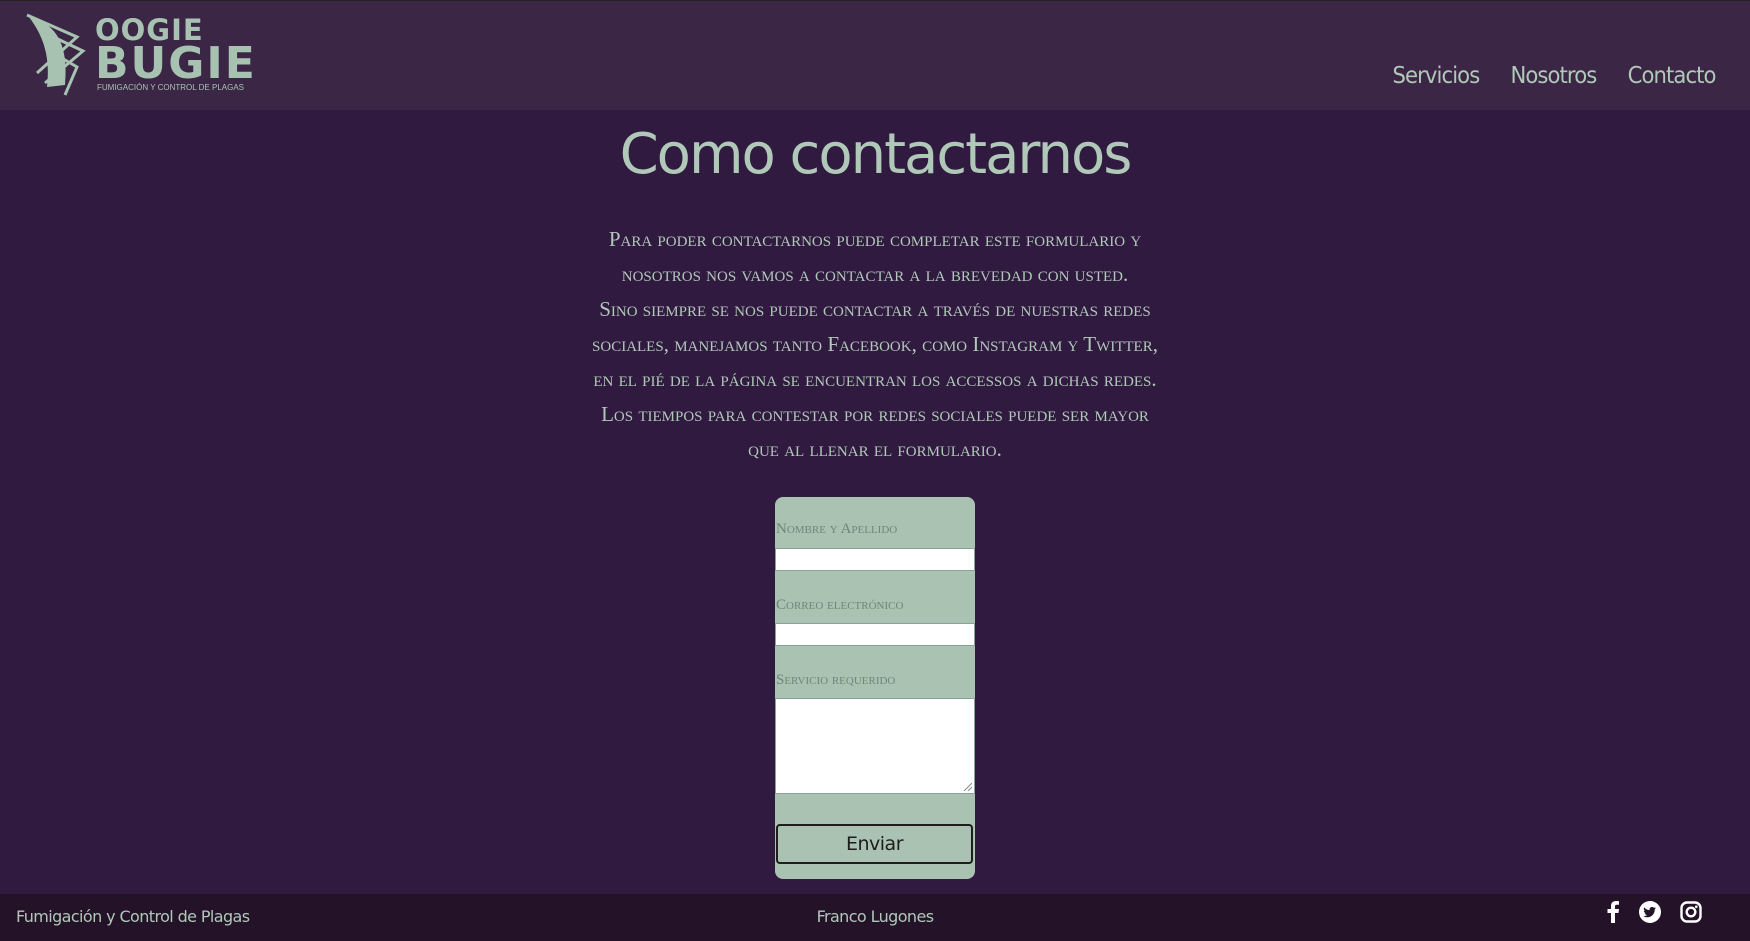 The width and height of the screenshot is (1750, 941). I want to click on email-field, so click(875, 634).